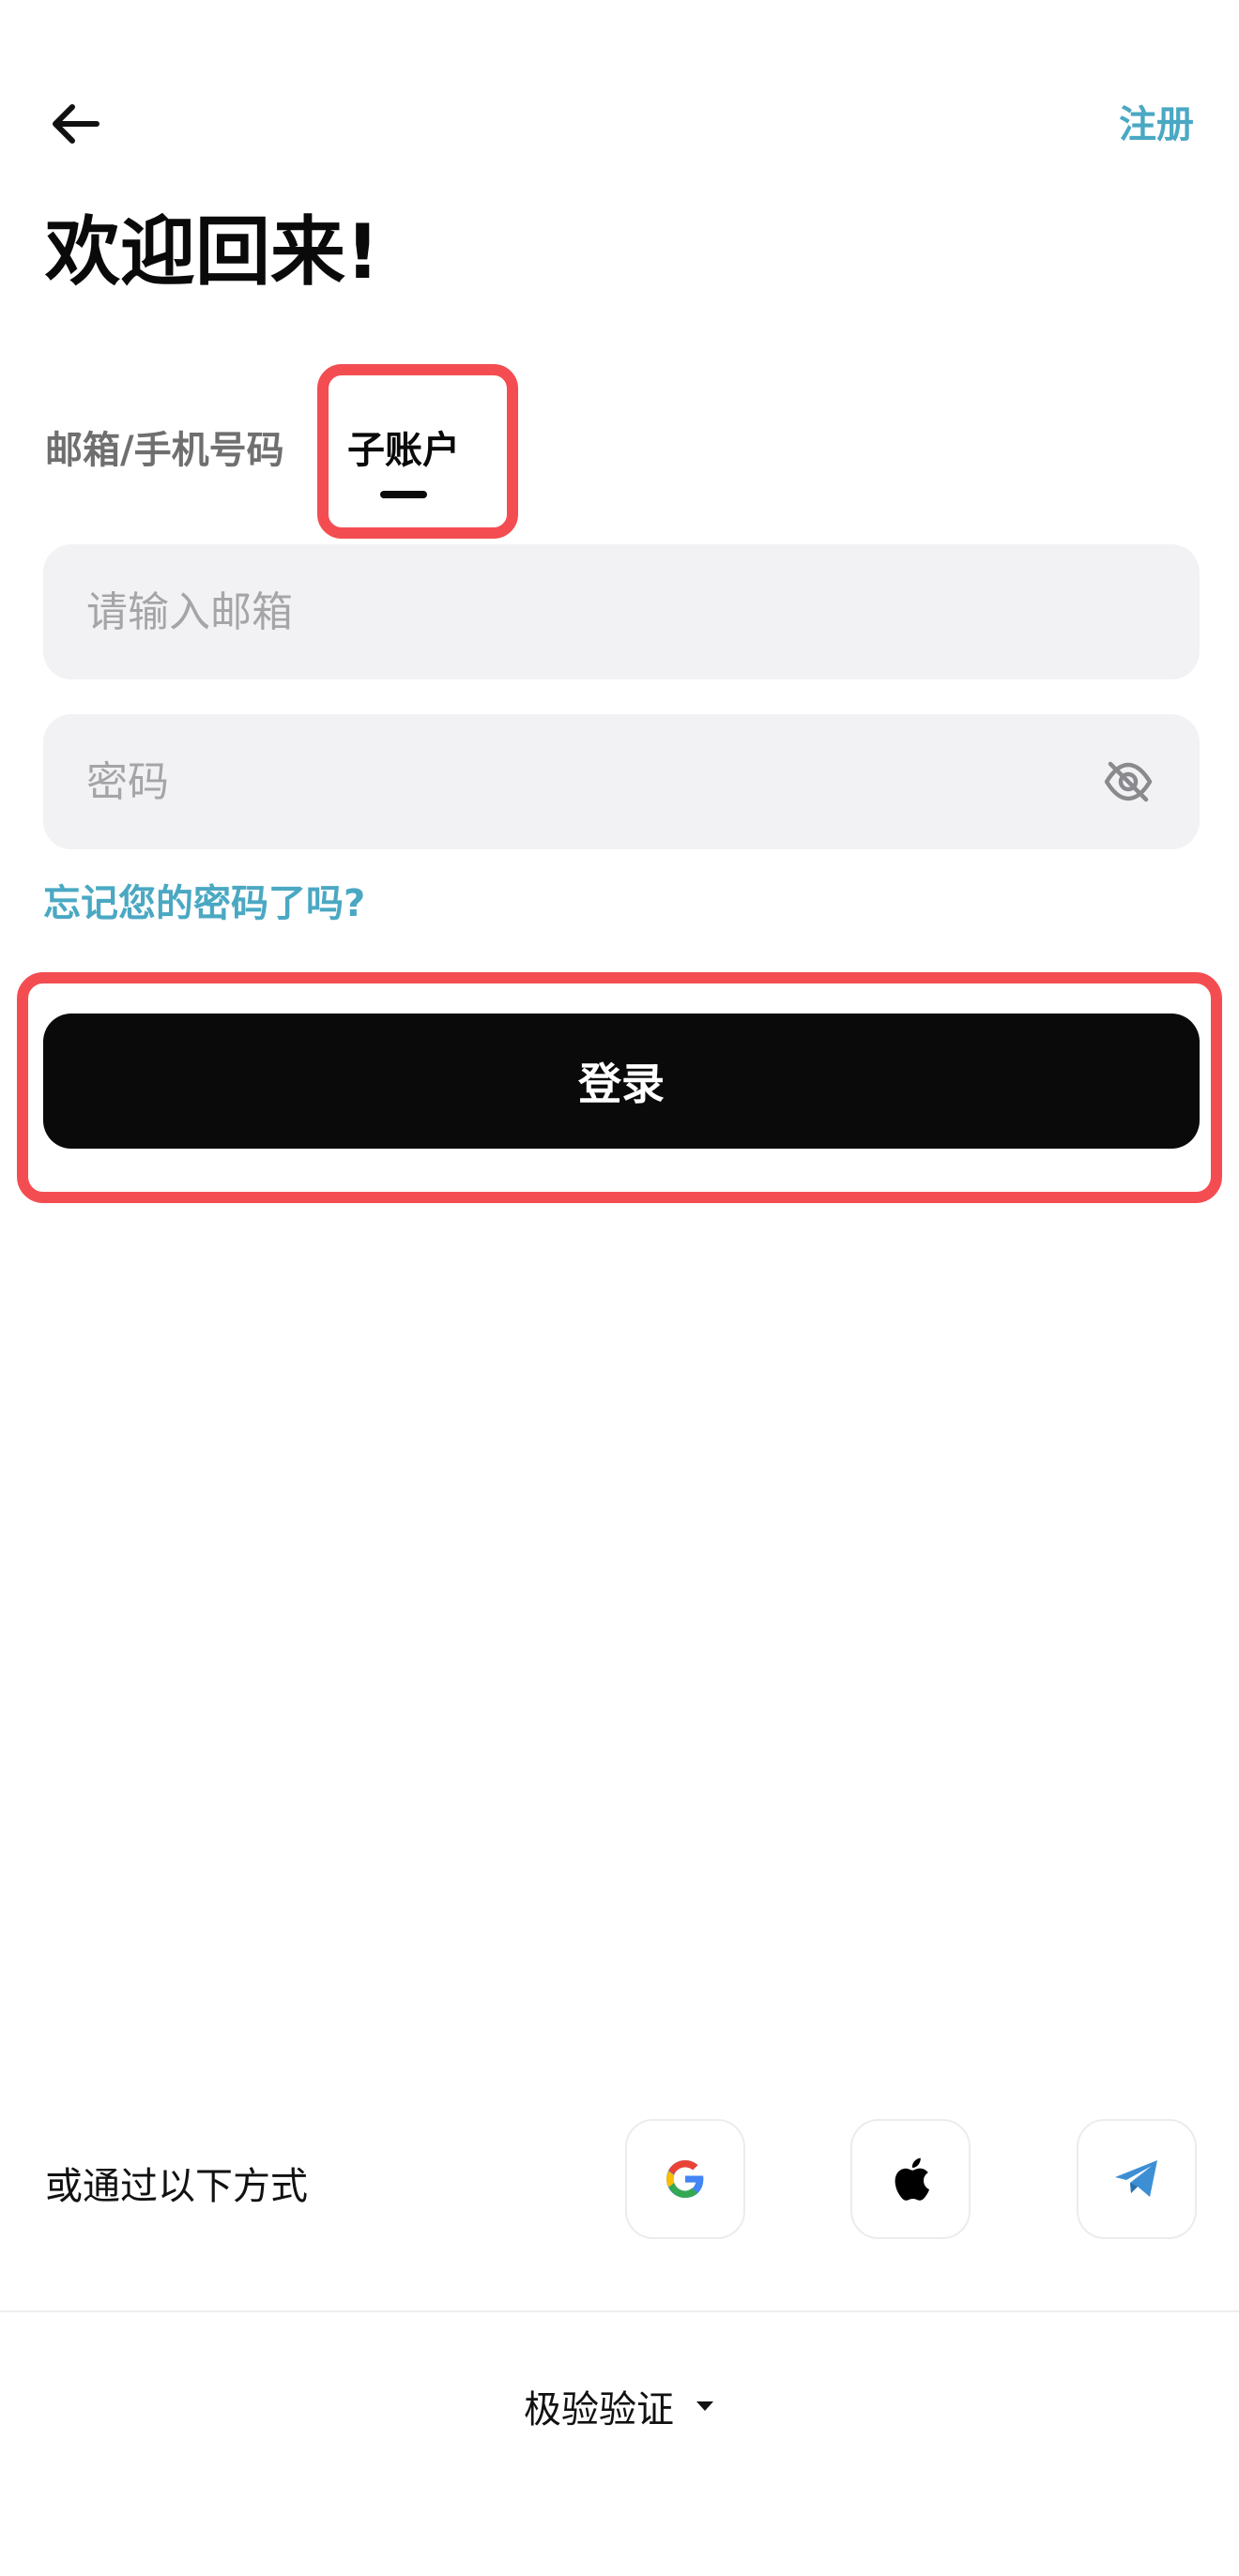 The height and width of the screenshot is (2576, 1239). I want to click on tab-sub-account: 子账户, so click(403, 446).